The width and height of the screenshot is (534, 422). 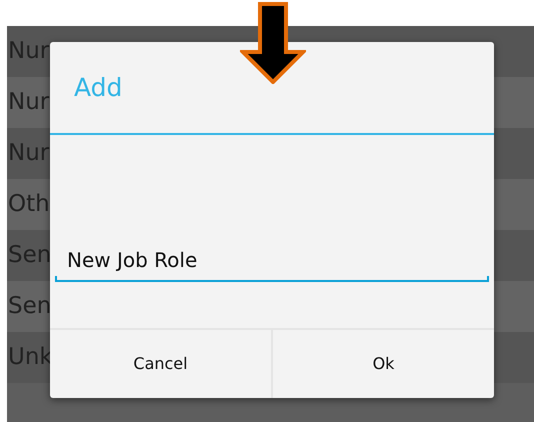 What do you see at coordinates (98, 88) in the screenshot?
I see `dialog-title: Add` at bounding box center [98, 88].